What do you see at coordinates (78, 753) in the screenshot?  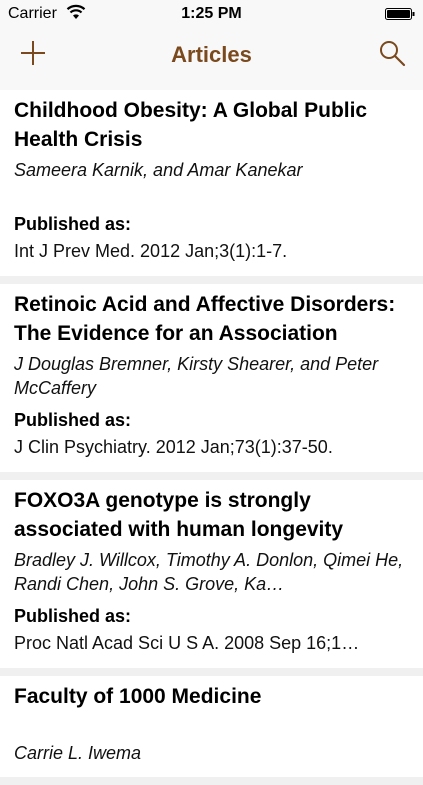 I see `article-authors: Carrie L. Iwema` at bounding box center [78, 753].